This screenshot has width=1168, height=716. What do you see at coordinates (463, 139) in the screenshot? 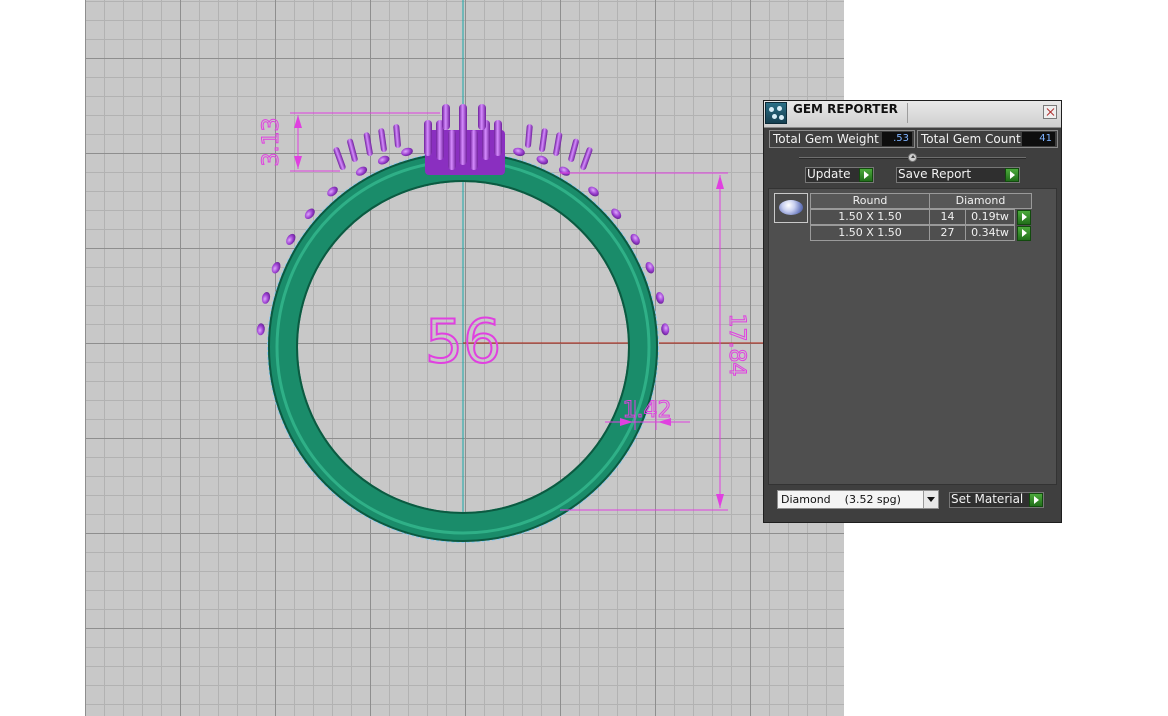
I see `top-setting` at bounding box center [463, 139].